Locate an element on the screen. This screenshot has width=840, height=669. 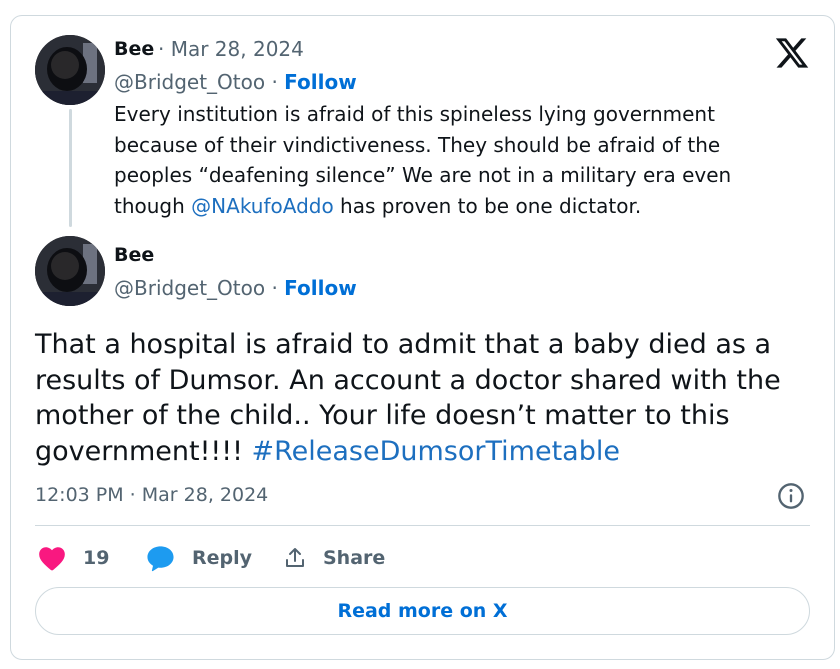
heart-icon is located at coordinates (52, 559).